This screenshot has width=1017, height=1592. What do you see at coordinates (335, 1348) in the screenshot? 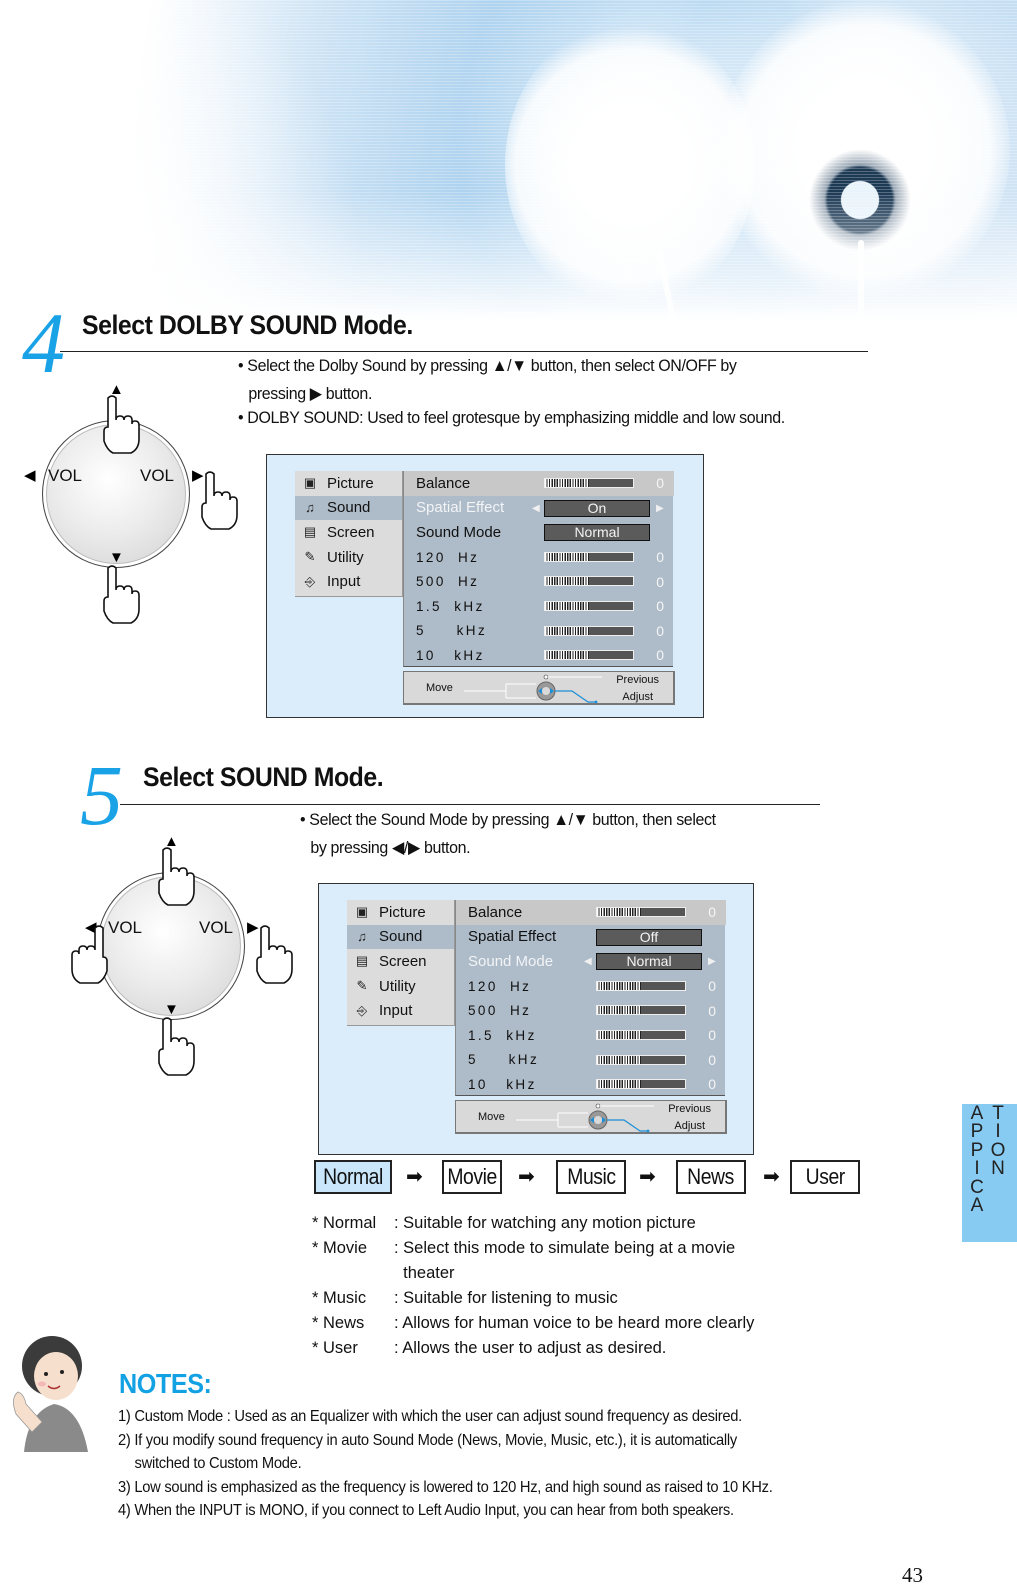
I see `definition-term: * User` at bounding box center [335, 1348].